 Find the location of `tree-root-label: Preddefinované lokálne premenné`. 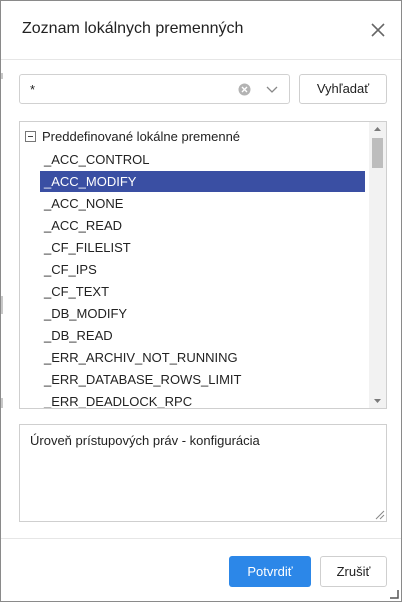

tree-root-label: Preddefinované lokálne premenné is located at coordinates (141, 136).